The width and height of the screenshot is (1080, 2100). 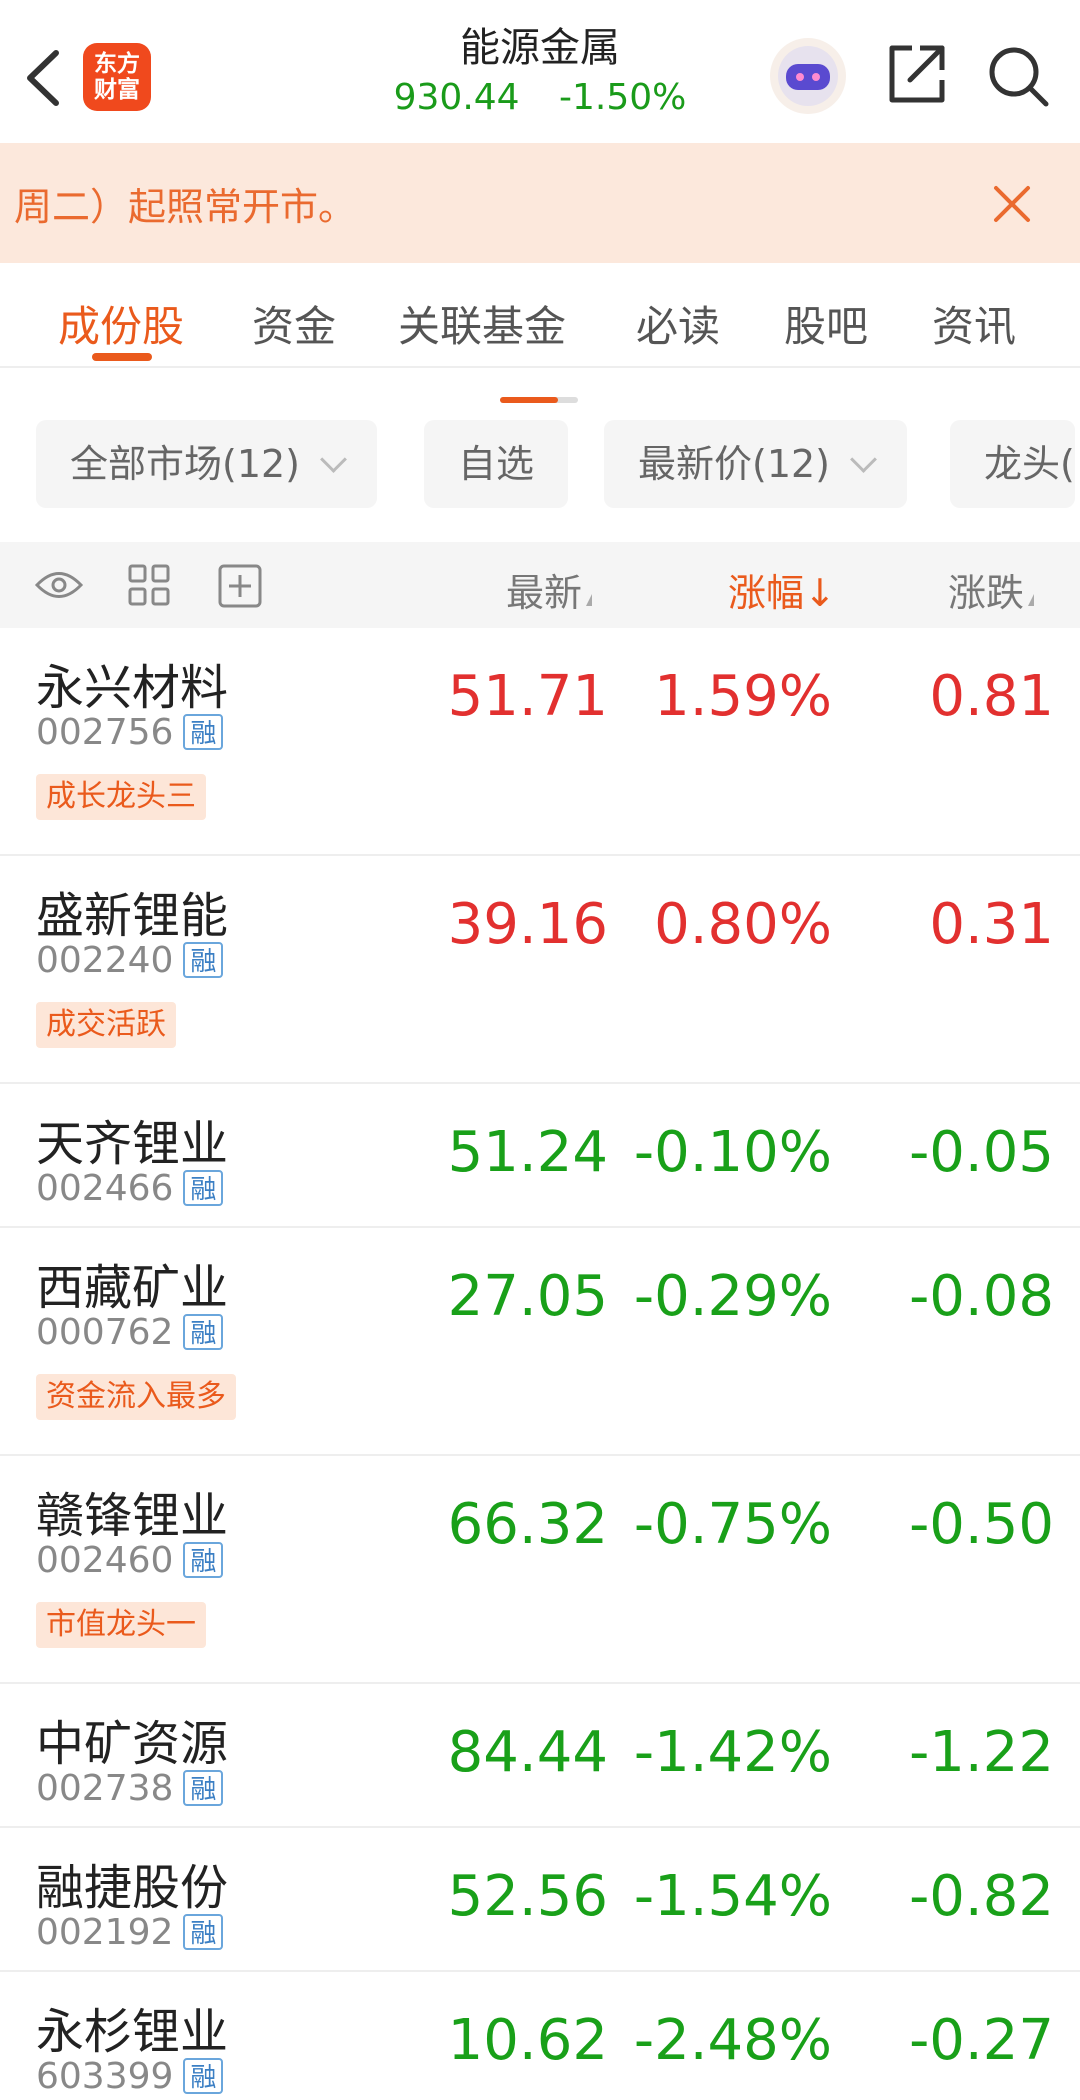 What do you see at coordinates (540, 98) in the screenshot?
I see `sector-quote: 930.44 -1.50%` at bounding box center [540, 98].